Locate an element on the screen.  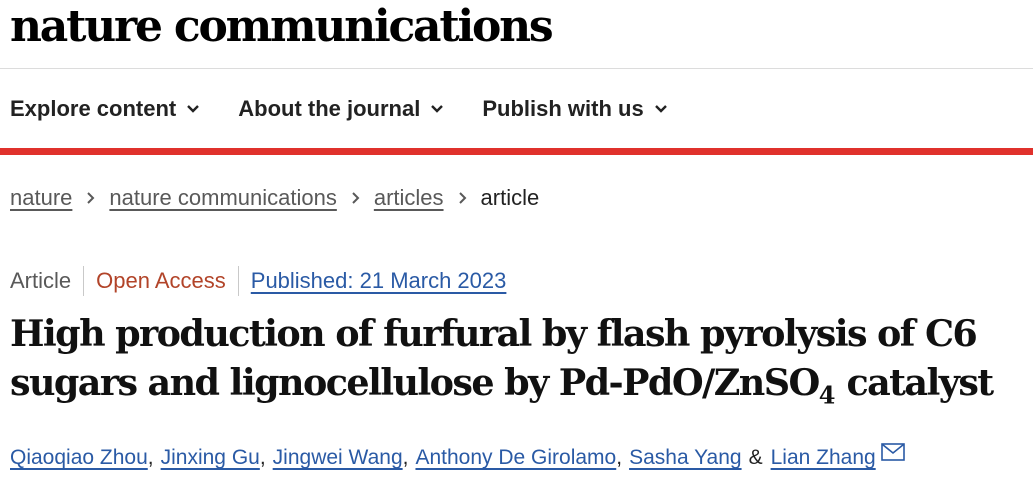
nav-explore-content: Explore content is located at coordinates (105, 109).